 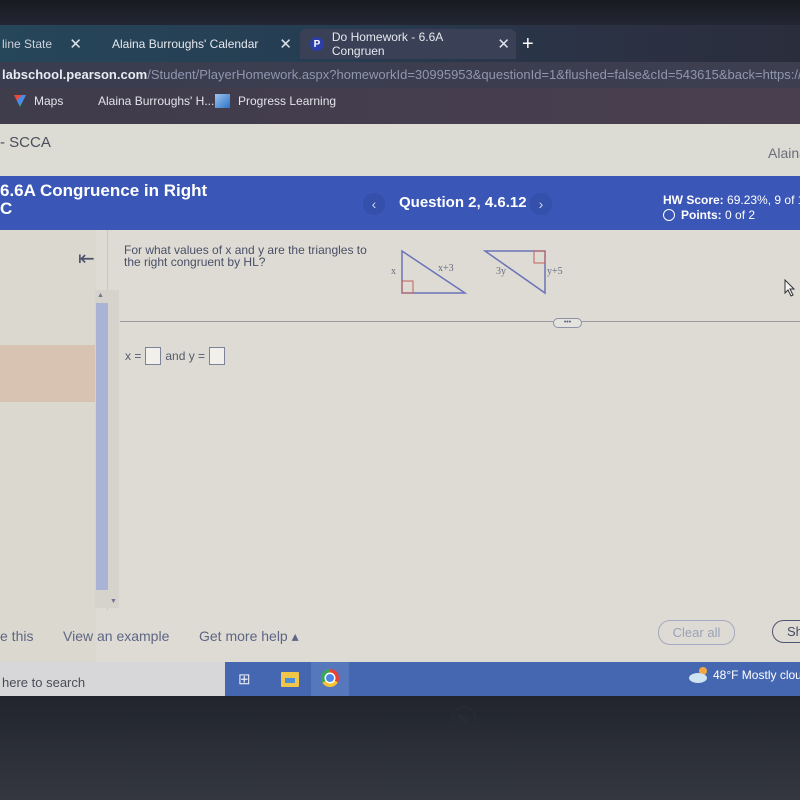 What do you see at coordinates (44, 682) in the screenshot?
I see `taskbar-search-placeholder: here to search` at bounding box center [44, 682].